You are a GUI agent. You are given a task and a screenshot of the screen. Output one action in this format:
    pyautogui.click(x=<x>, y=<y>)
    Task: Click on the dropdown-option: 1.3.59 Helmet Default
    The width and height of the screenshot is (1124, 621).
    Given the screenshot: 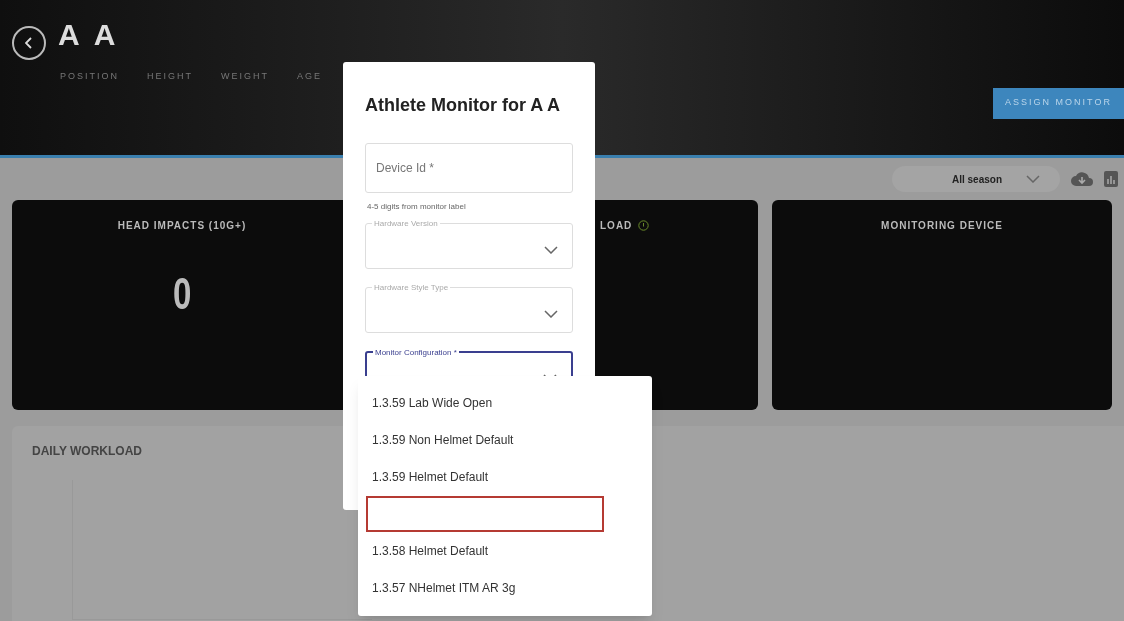 What is the action you would take?
    pyautogui.click(x=505, y=476)
    